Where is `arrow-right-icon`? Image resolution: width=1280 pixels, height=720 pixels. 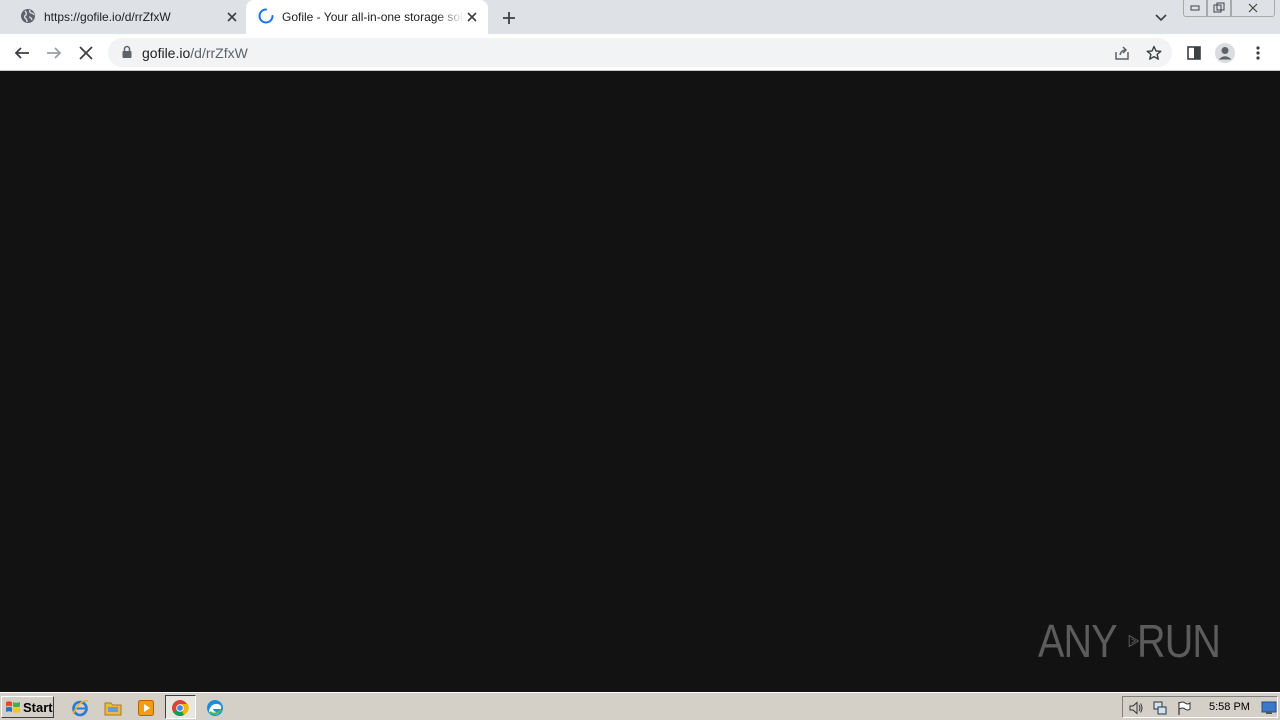 arrow-right-icon is located at coordinates (54, 53).